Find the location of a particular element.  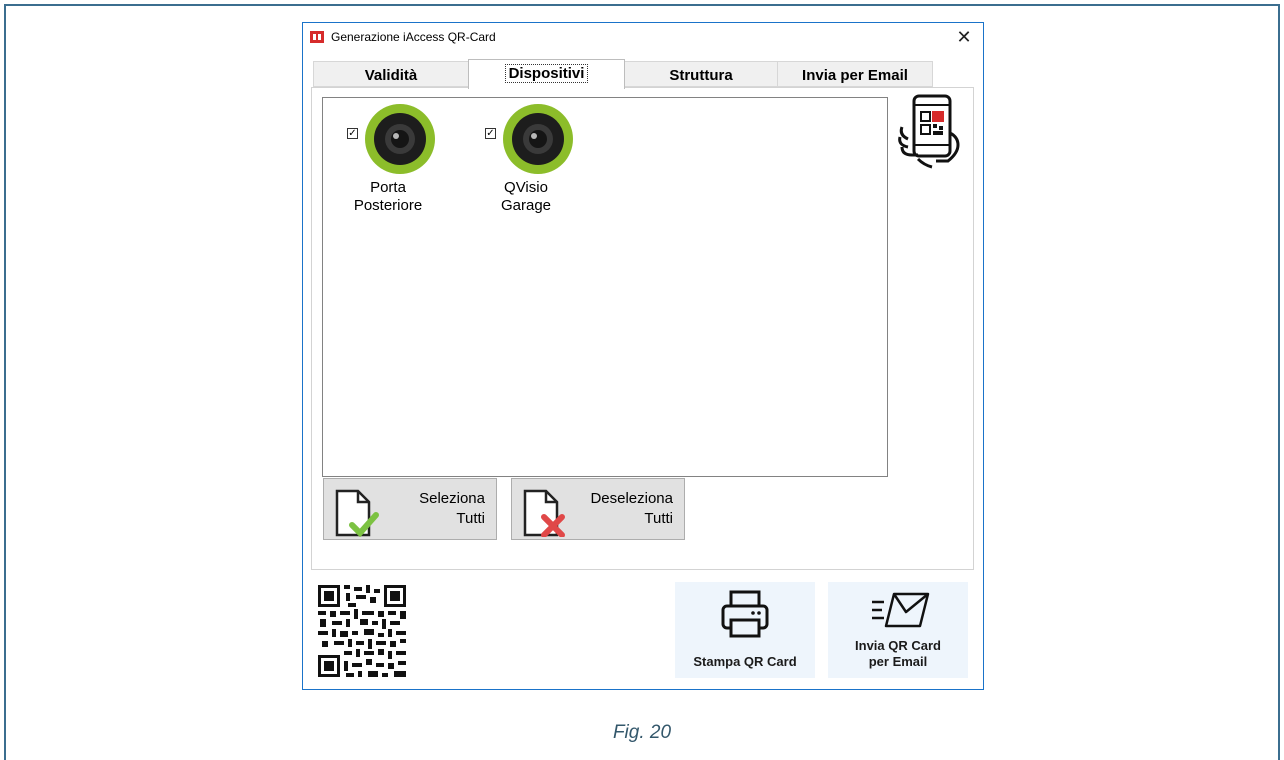

tab-struttura: Struttura is located at coordinates (701, 74).